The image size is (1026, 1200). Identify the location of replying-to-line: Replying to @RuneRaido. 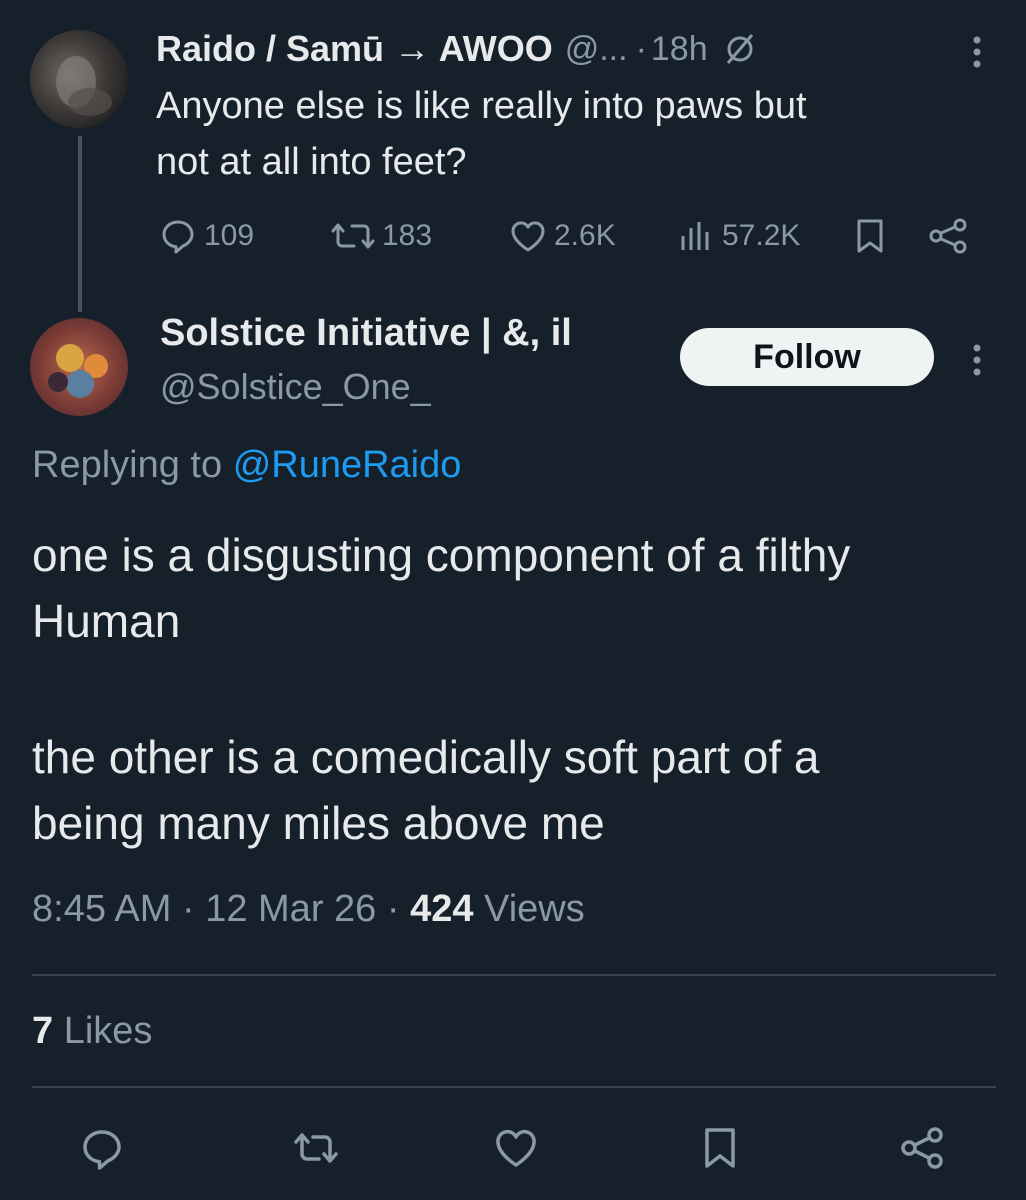
(246, 465).